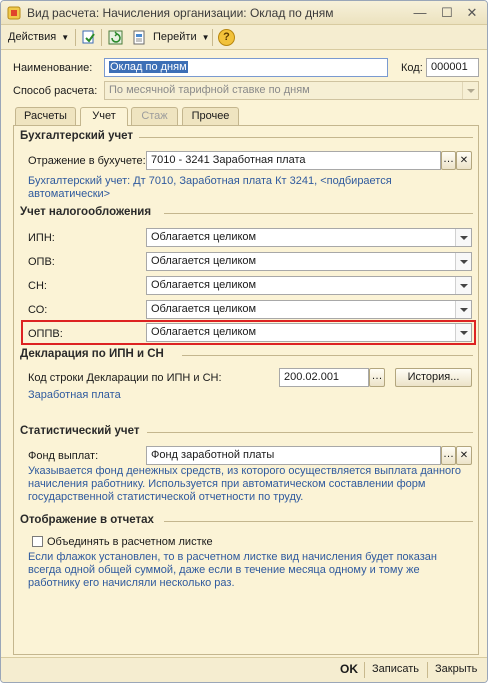 The height and width of the screenshot is (683, 488). What do you see at coordinates (87, 161) in the screenshot?
I see `reflection-label: Отражение в бухучете:` at bounding box center [87, 161].